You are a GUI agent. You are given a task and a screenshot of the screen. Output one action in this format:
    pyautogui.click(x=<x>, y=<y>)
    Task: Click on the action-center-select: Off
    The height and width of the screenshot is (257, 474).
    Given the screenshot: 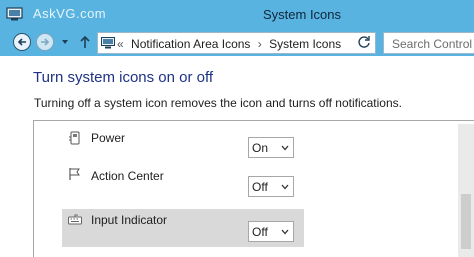 What is the action you would take?
    pyautogui.click(x=271, y=186)
    